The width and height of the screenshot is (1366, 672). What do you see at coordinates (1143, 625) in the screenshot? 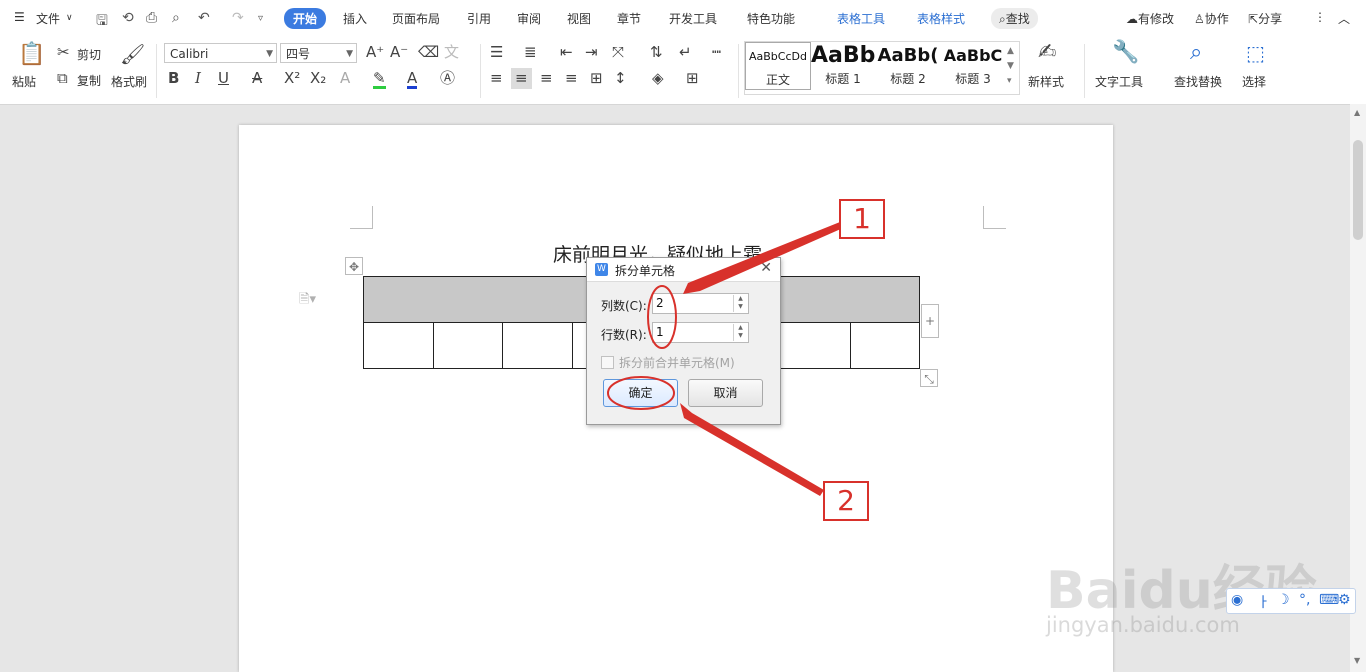
I see `watermark-url: jingyan.baidu.com` at bounding box center [1143, 625].